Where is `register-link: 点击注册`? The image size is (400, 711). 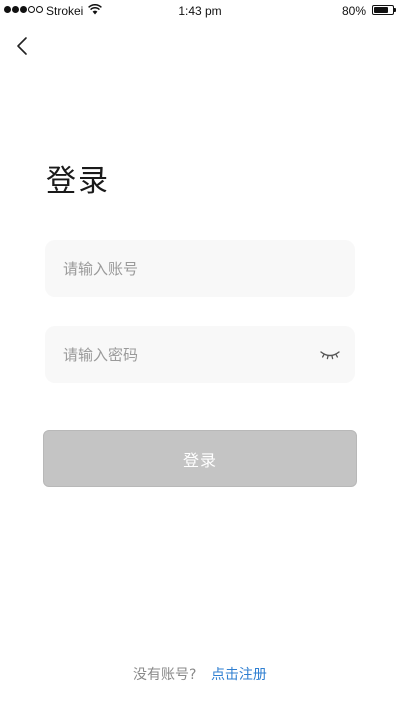 register-link: 点击注册 is located at coordinates (239, 675).